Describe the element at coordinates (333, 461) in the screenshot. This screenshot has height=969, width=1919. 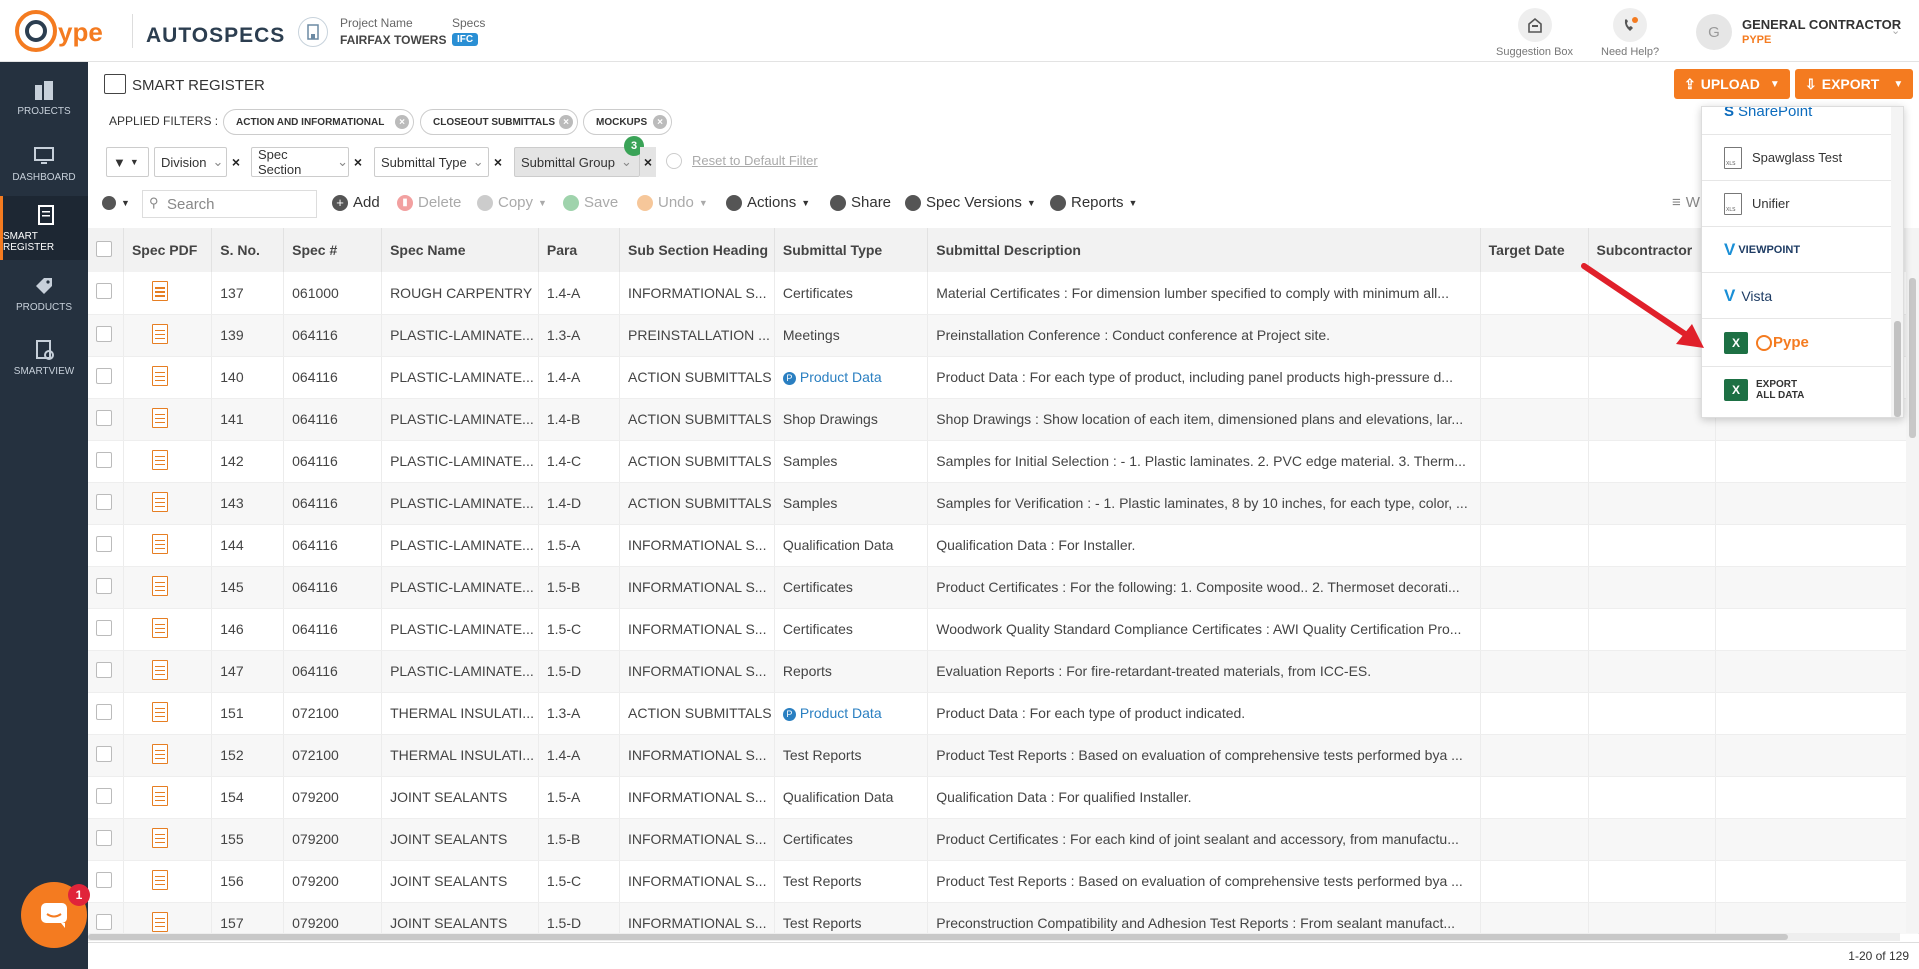
I see `cell-spec-number: 064116` at that location.